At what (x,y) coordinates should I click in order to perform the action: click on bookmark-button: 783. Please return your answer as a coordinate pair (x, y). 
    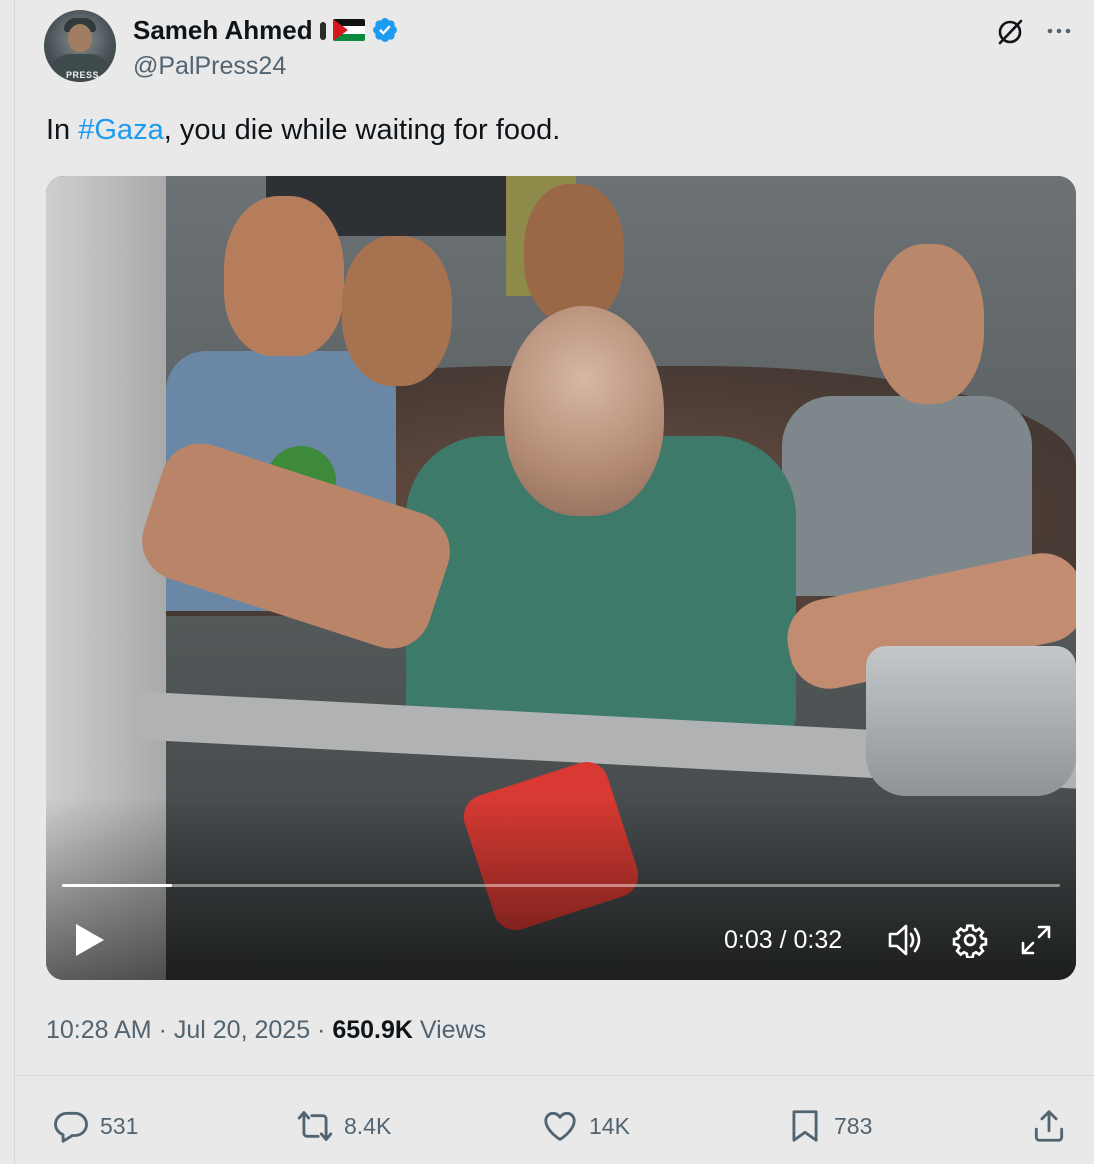
    Looking at the image, I should click on (829, 1126).